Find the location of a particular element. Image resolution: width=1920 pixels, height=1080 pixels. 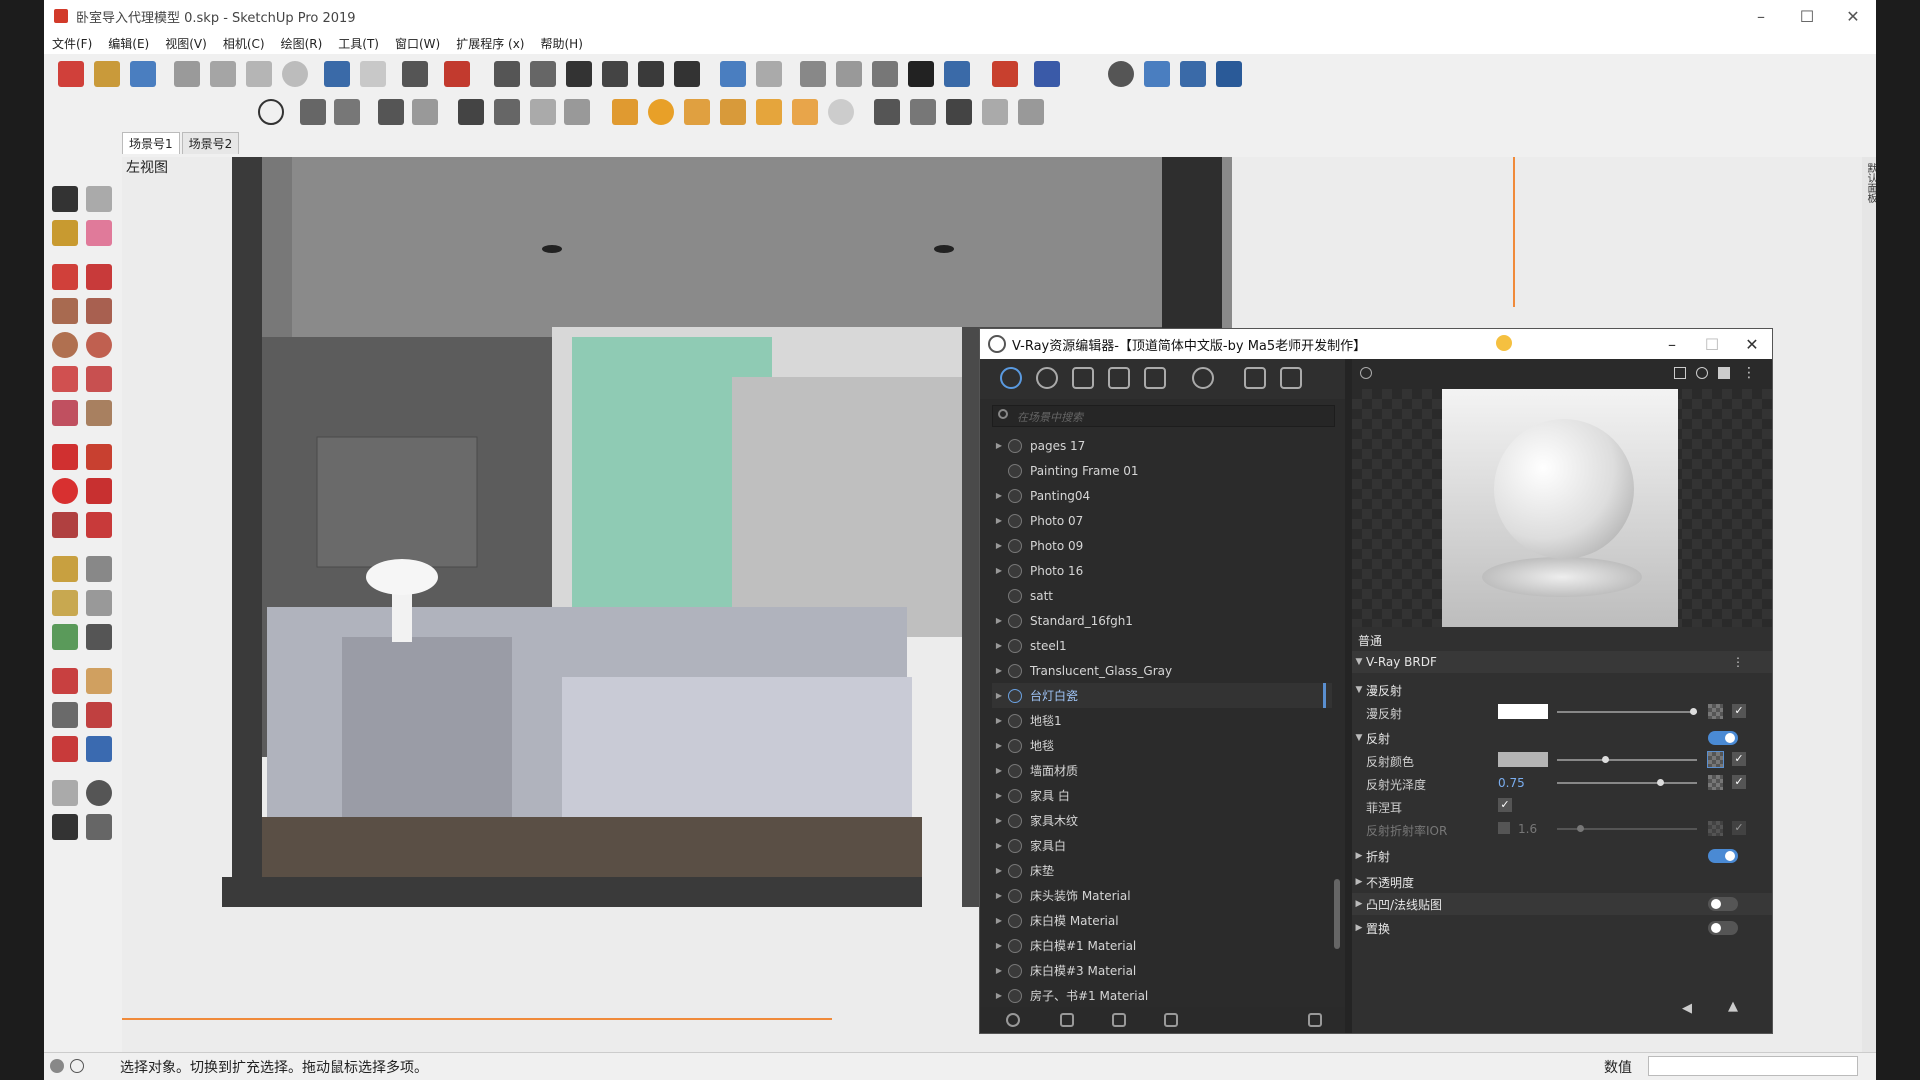

frame-buffer-icon is located at coordinates (1291, 378).